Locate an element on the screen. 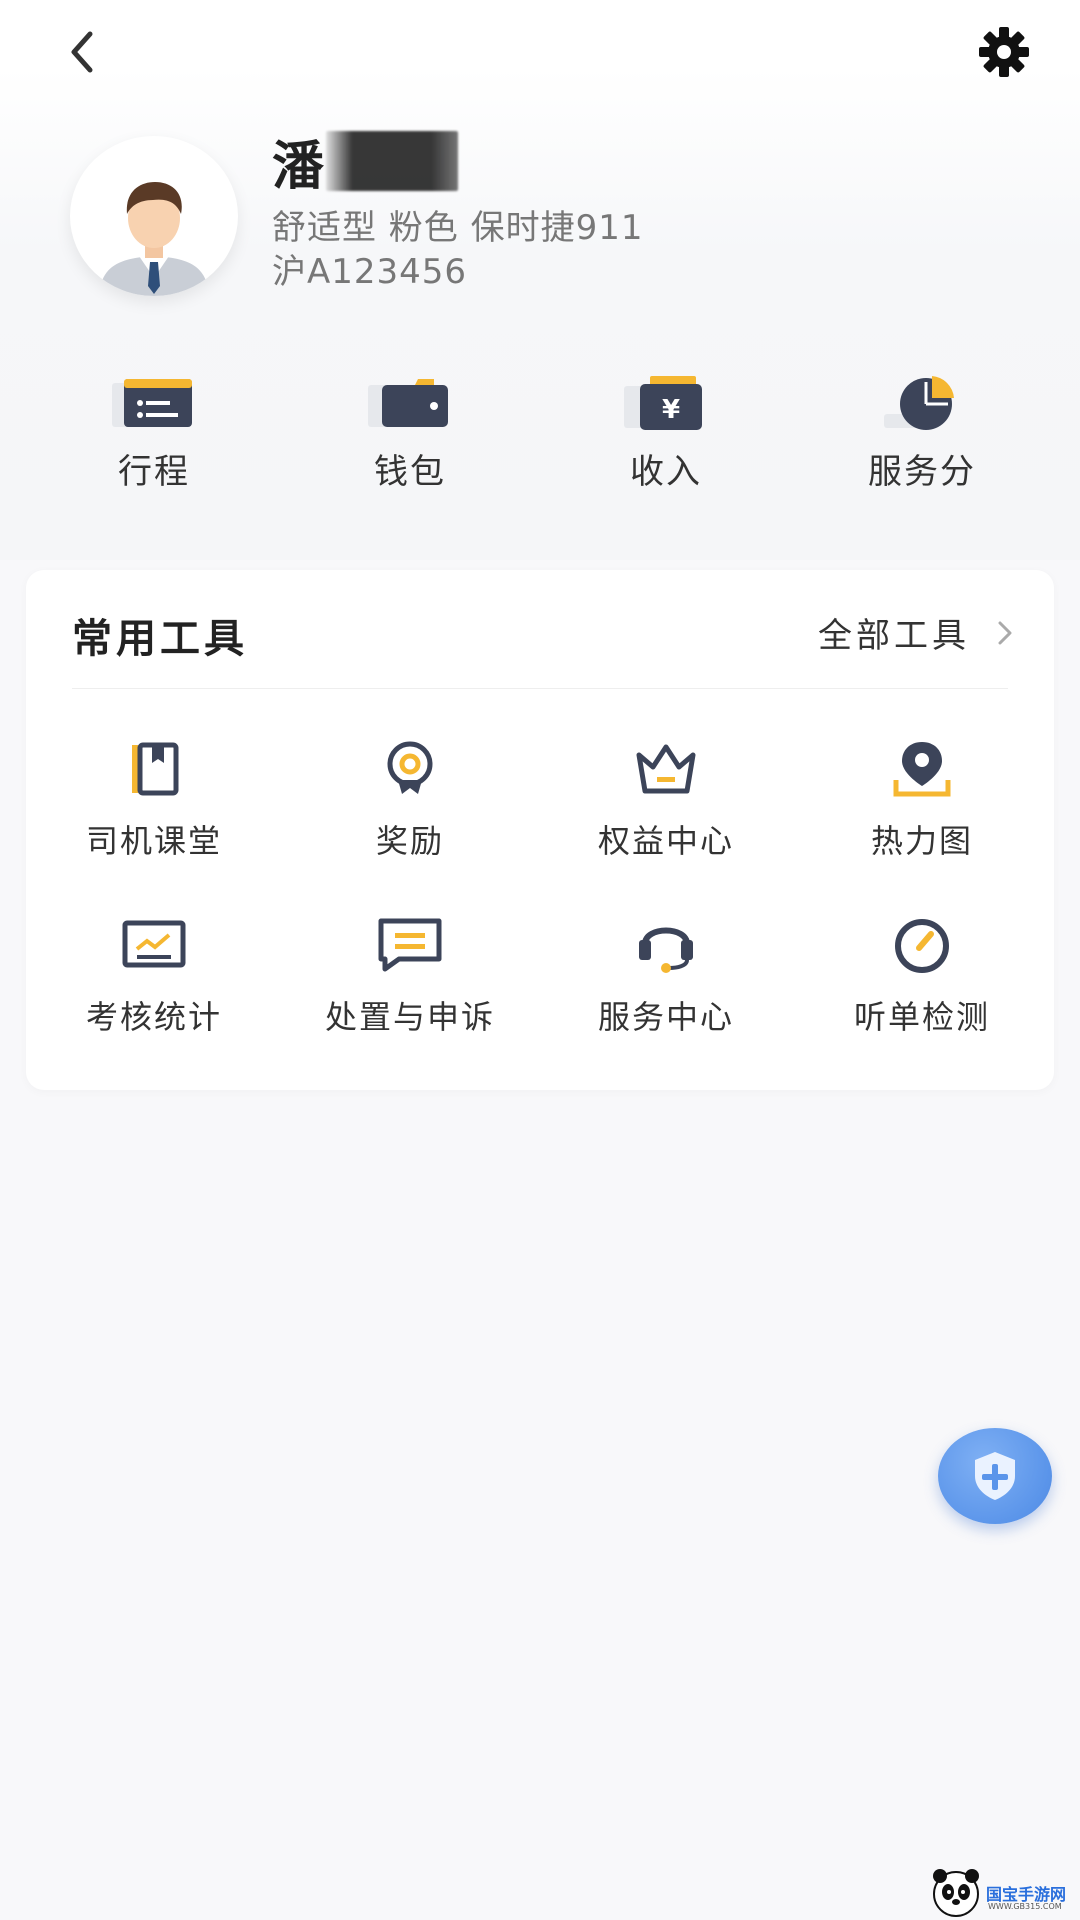  shield-plus-icon is located at coordinates (995, 1476).